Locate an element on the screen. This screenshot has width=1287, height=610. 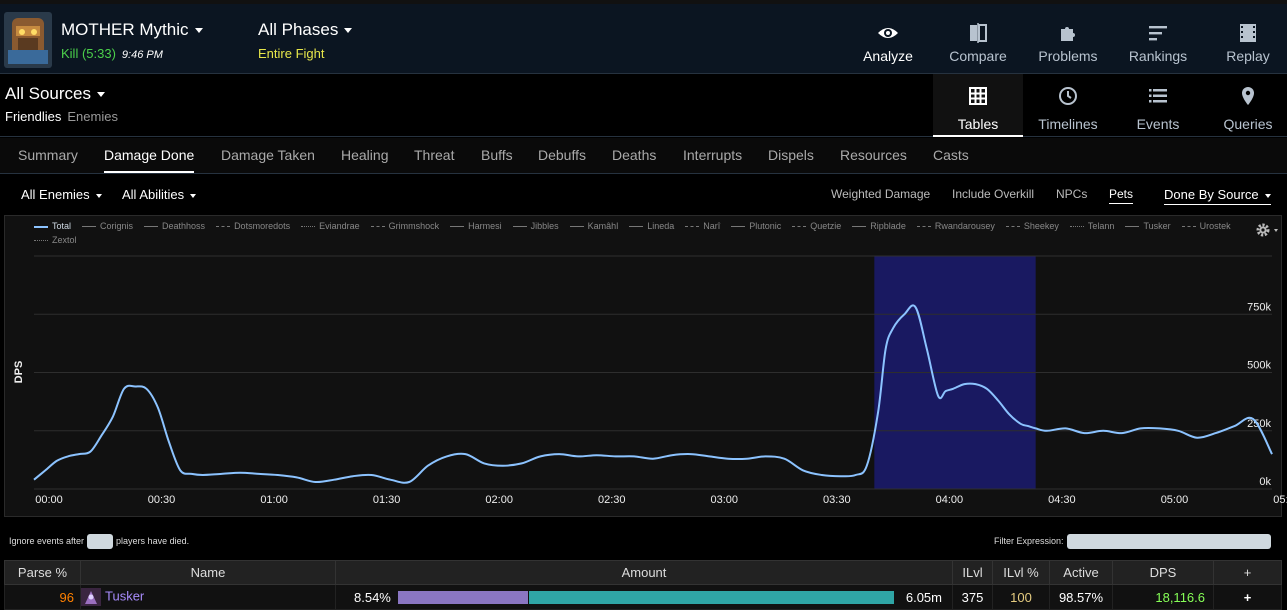
col-amount: Amount is located at coordinates (644, 572).